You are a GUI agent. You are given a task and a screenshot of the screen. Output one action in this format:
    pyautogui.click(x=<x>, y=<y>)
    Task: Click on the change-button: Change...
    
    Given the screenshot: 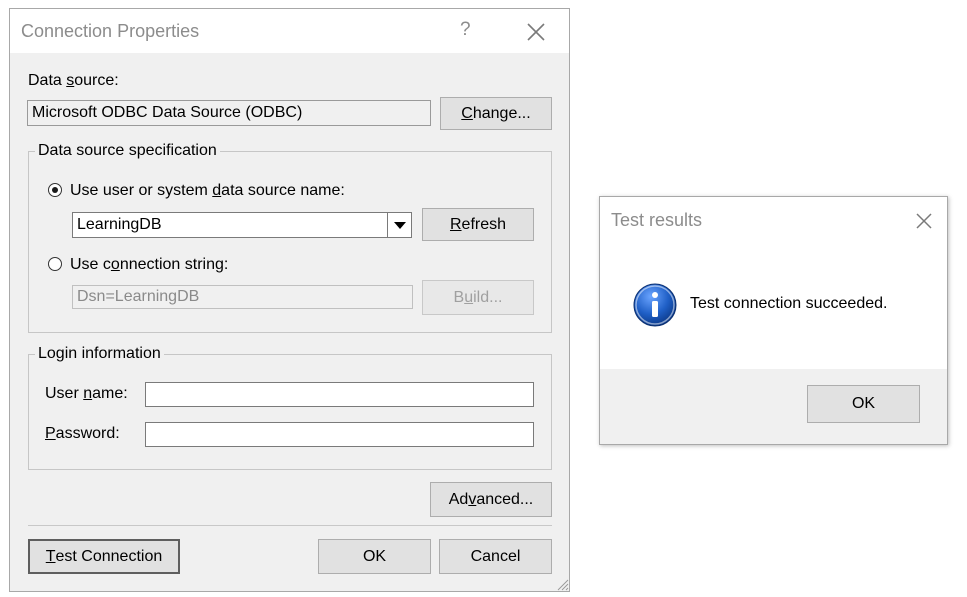 What is the action you would take?
    pyautogui.click(x=496, y=113)
    